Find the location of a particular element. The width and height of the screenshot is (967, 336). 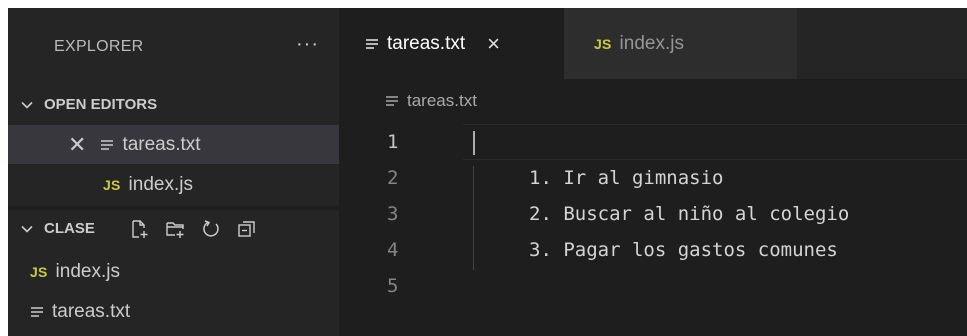

code-line: 1 is located at coordinates (653, 142).